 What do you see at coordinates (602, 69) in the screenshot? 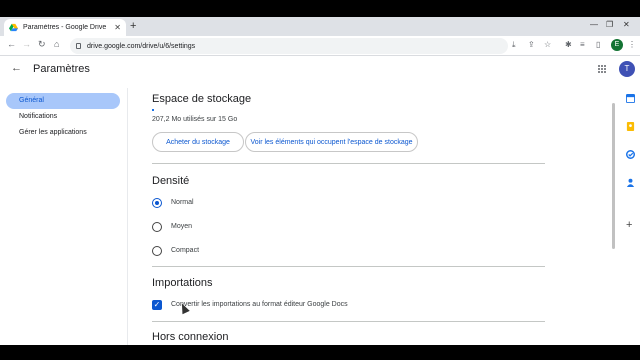
I see `apps-grid-icon` at bounding box center [602, 69].